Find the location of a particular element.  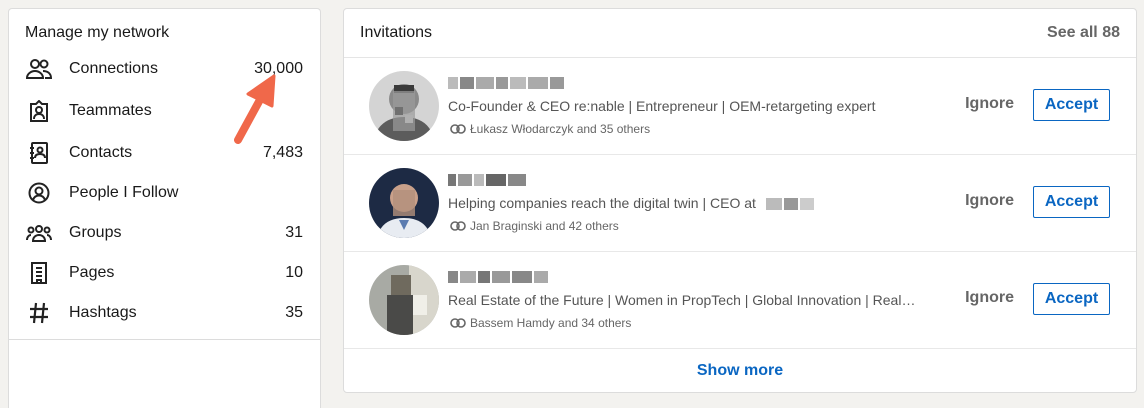

sidebar-item-label: Hashtags is located at coordinates (103, 312).